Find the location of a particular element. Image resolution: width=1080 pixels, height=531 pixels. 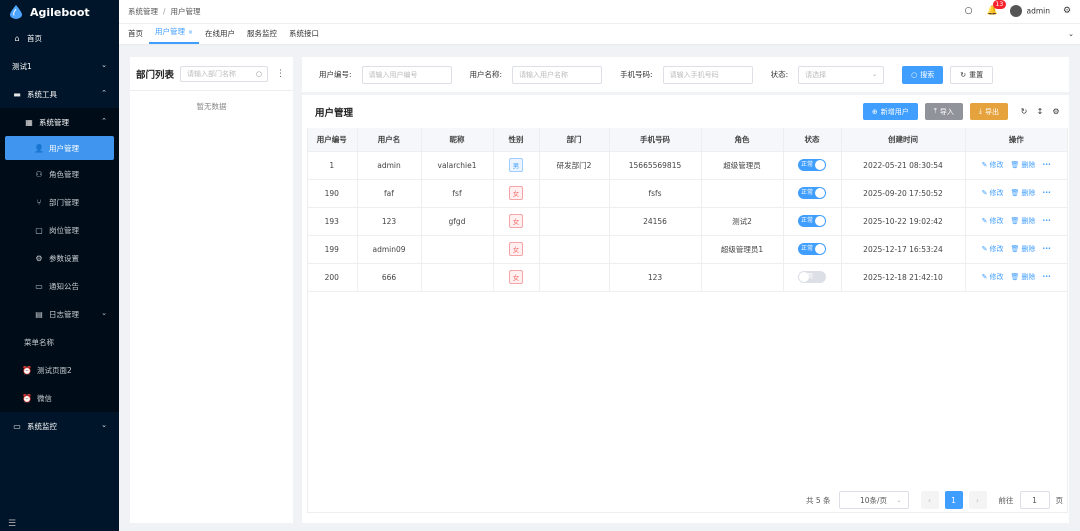

next-page-button: › is located at coordinates (977, 500).